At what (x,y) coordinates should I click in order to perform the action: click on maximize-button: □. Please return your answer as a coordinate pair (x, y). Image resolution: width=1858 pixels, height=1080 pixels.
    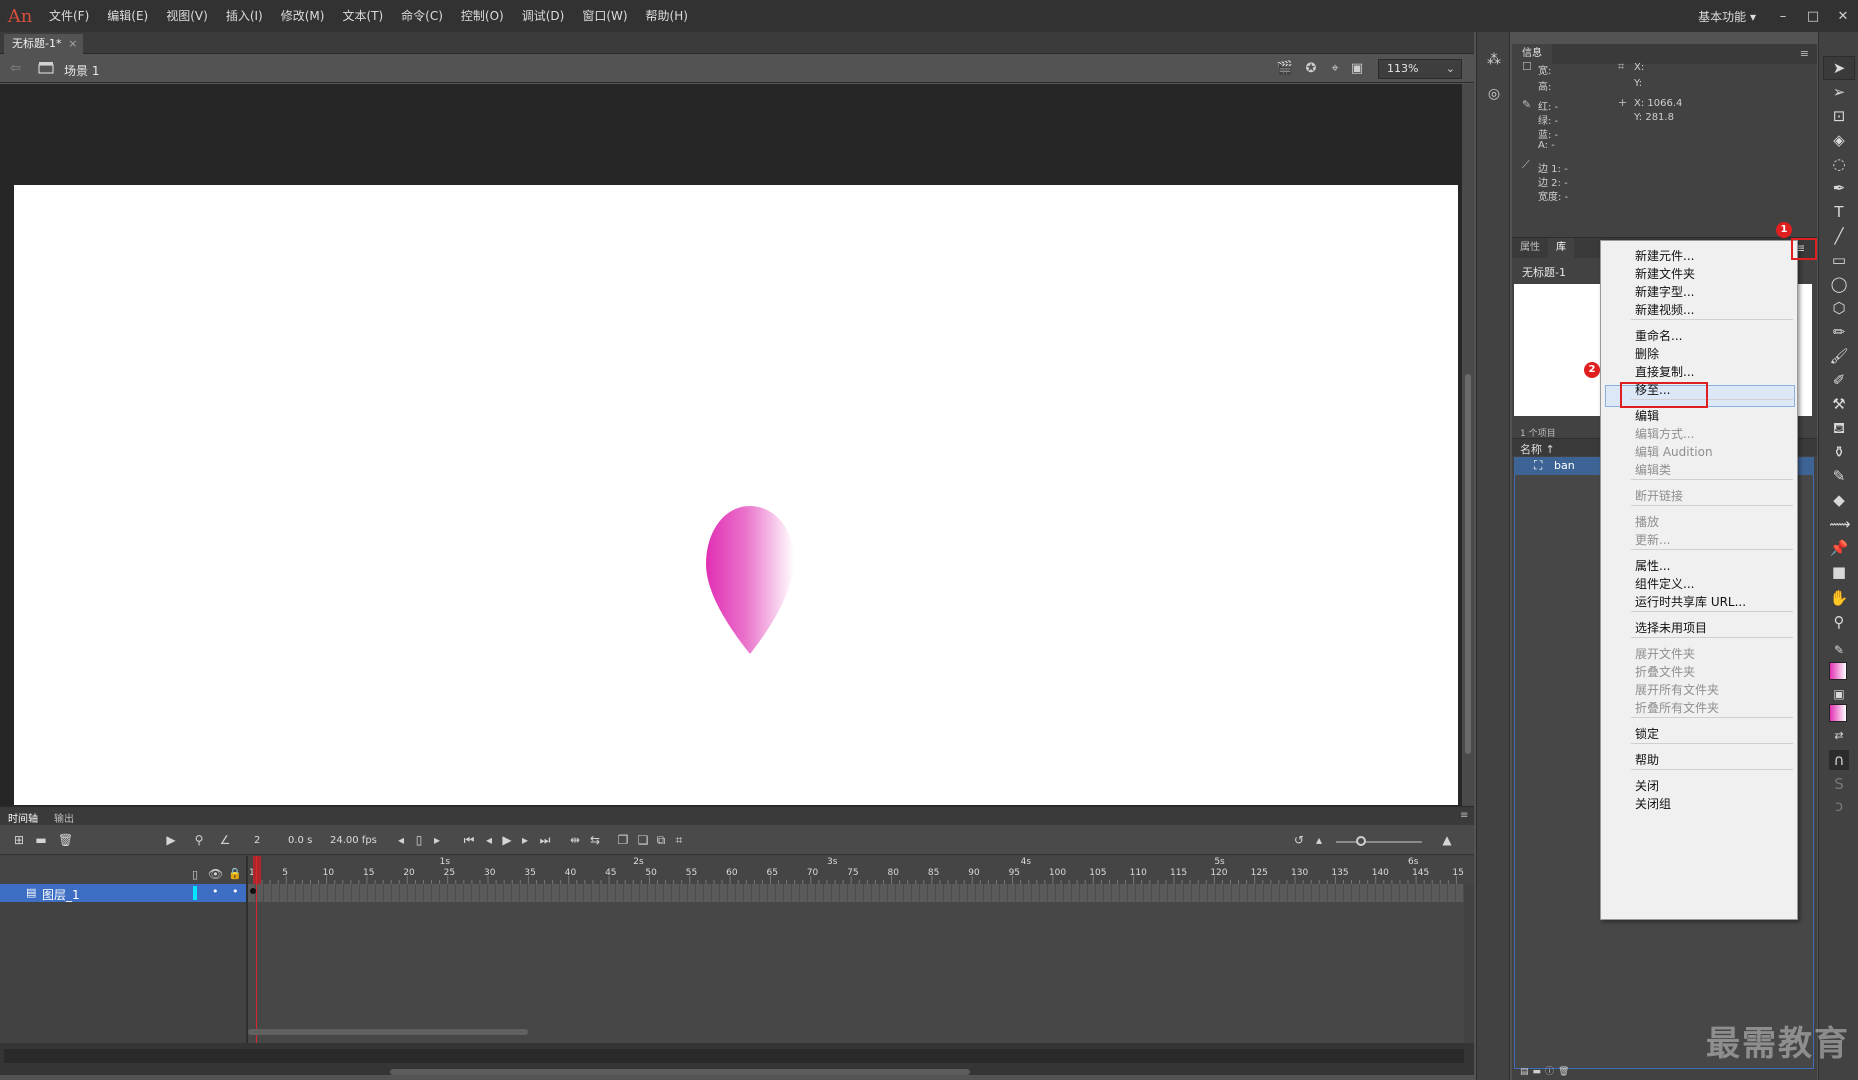
    Looking at the image, I should click on (1813, 16).